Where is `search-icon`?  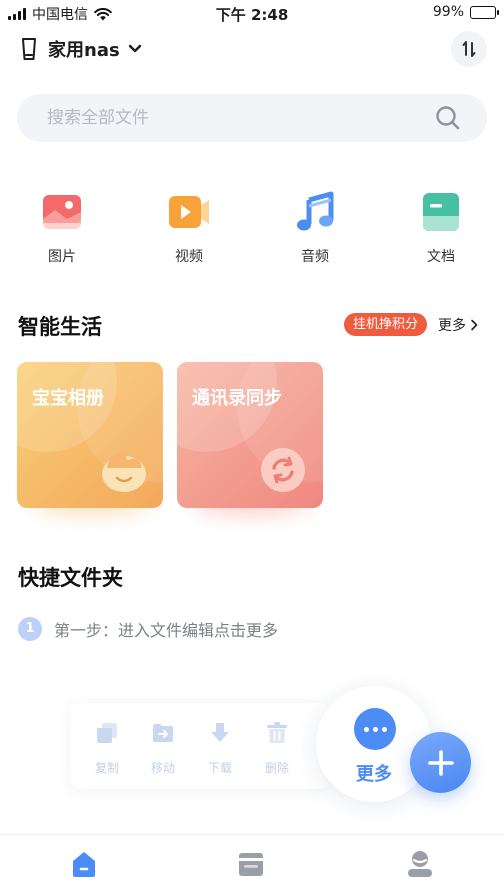
search-icon is located at coordinates (448, 118).